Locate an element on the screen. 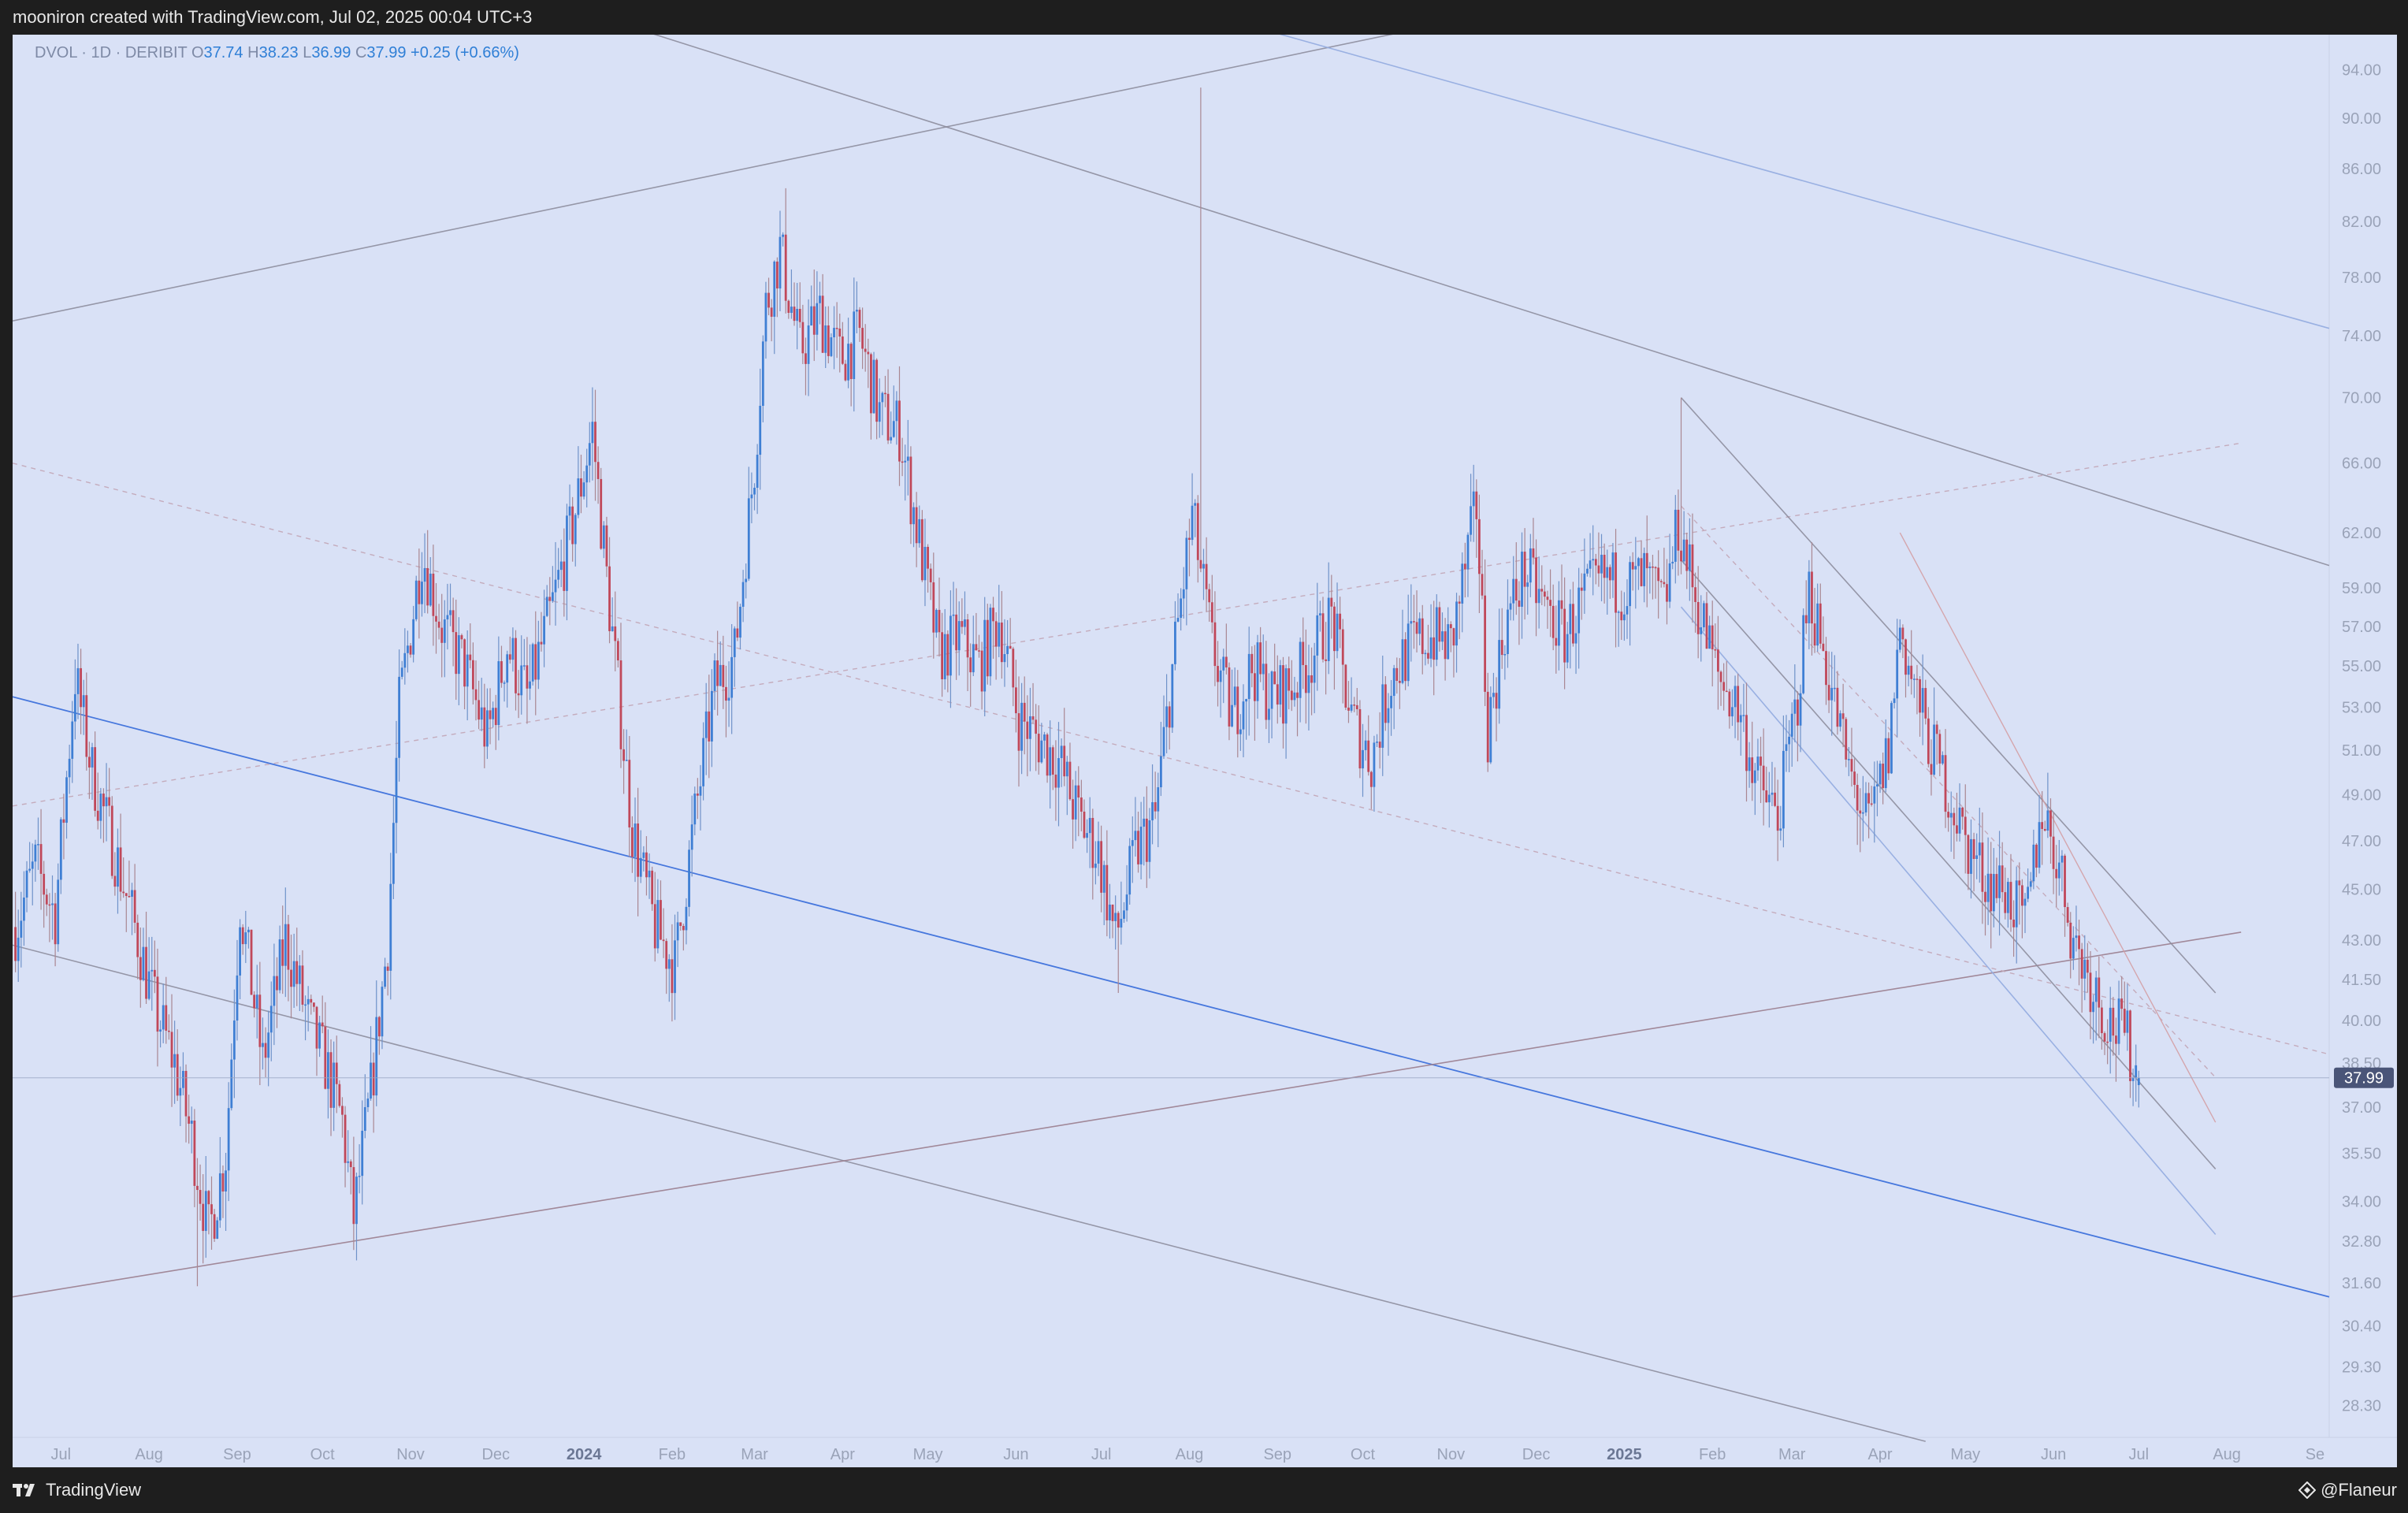  tradingview-brand: TradingView is located at coordinates (77, 1490).